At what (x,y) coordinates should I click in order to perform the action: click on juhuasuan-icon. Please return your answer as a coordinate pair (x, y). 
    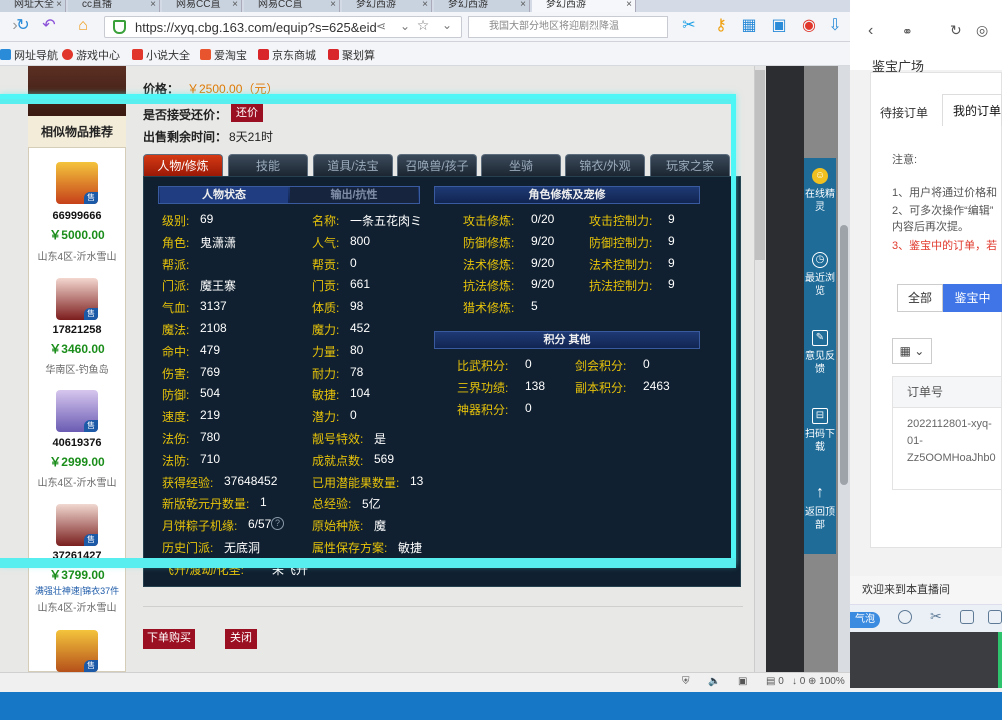
    Looking at the image, I should click on (333, 54).